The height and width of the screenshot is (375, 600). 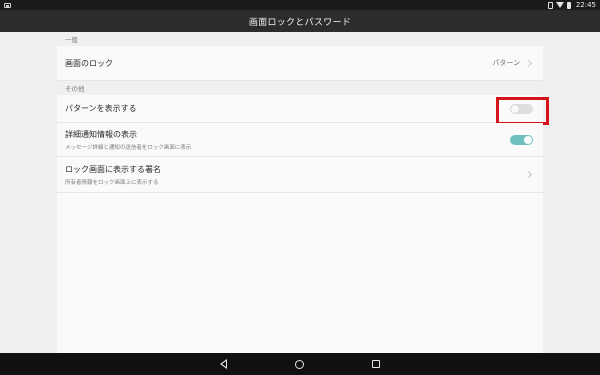 What do you see at coordinates (568, 5) in the screenshot?
I see `battery-icon` at bounding box center [568, 5].